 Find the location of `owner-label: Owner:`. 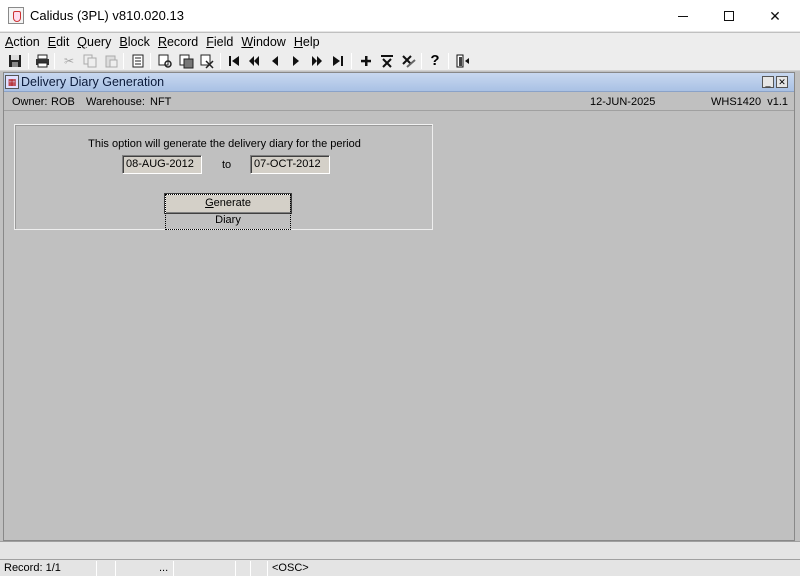

owner-label: Owner: is located at coordinates (30, 102).